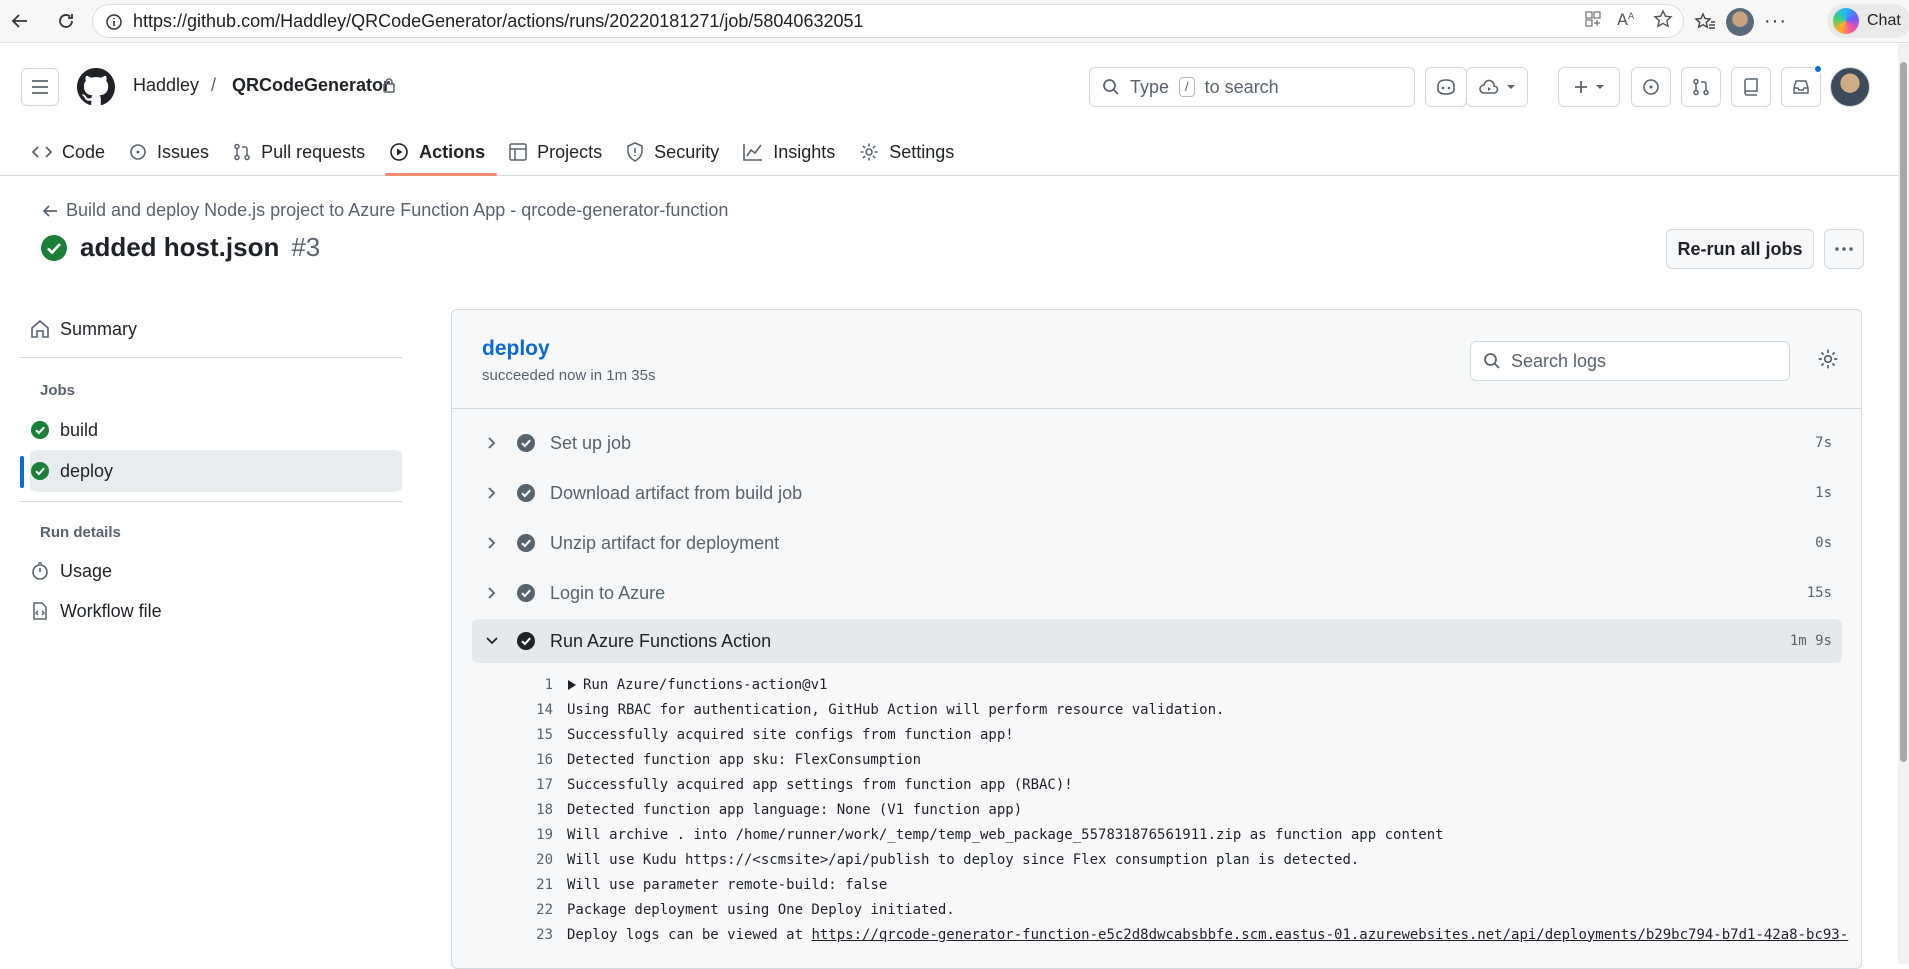 This screenshot has width=1909, height=969. Describe the element at coordinates (1157, 543) in the screenshot. I see `step-unzip-artifact: Unzip artifact for deployment 0s` at that location.